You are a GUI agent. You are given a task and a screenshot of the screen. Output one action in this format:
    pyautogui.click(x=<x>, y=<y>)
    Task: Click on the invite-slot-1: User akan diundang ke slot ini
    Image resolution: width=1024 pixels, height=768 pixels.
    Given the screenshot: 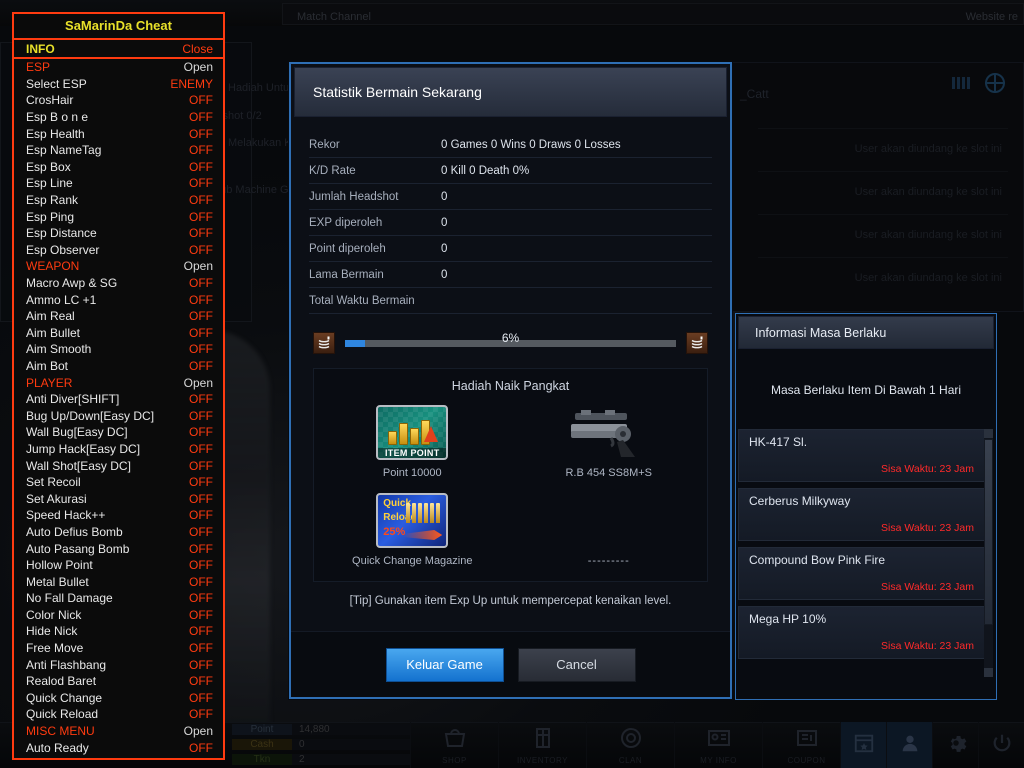 What is the action you would take?
    pyautogui.click(x=883, y=191)
    